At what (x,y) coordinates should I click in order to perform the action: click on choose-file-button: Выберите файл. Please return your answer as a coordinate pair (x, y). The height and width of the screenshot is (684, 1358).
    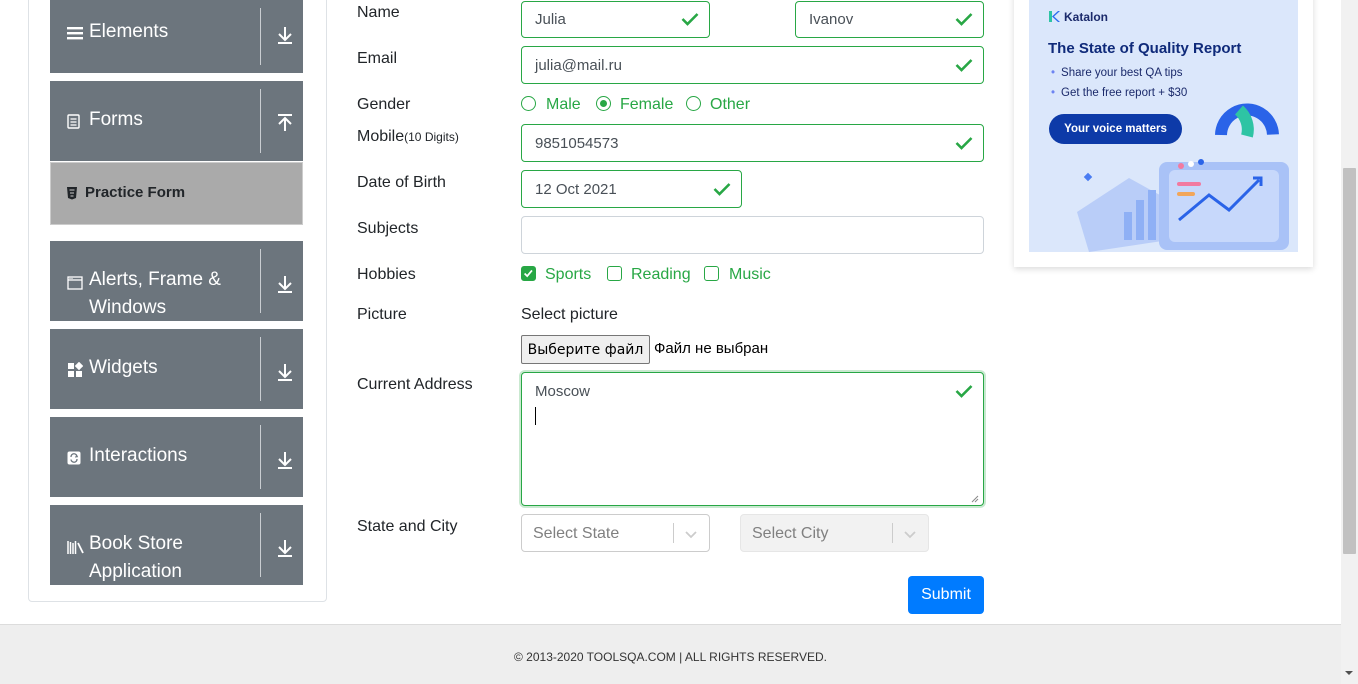
    Looking at the image, I should click on (585, 349).